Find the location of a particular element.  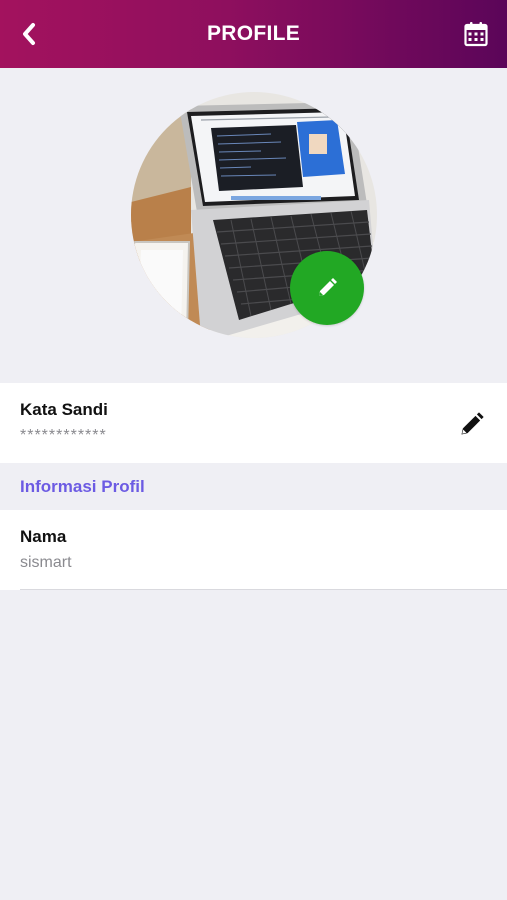

row-divider is located at coordinates (263, 589).